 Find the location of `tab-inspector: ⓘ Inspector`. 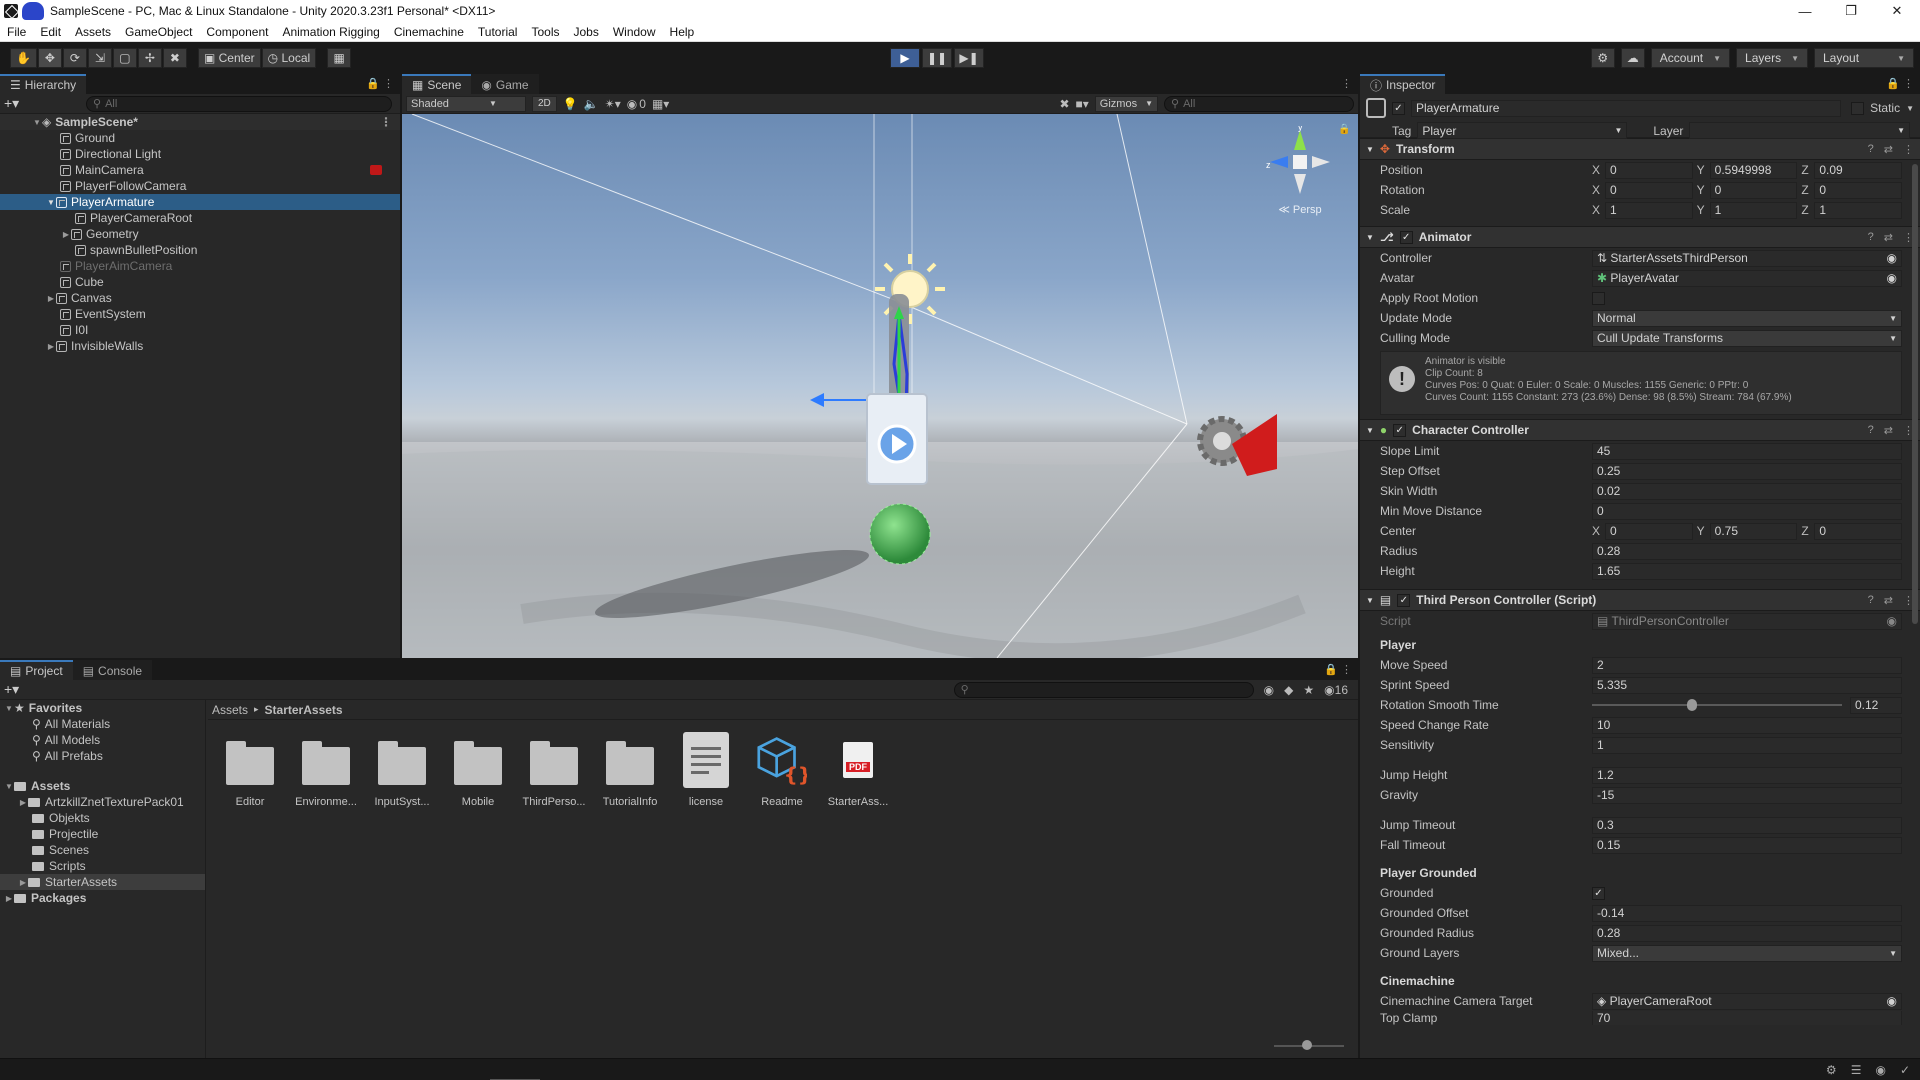

tab-inspector: ⓘ Inspector is located at coordinates (1403, 84).